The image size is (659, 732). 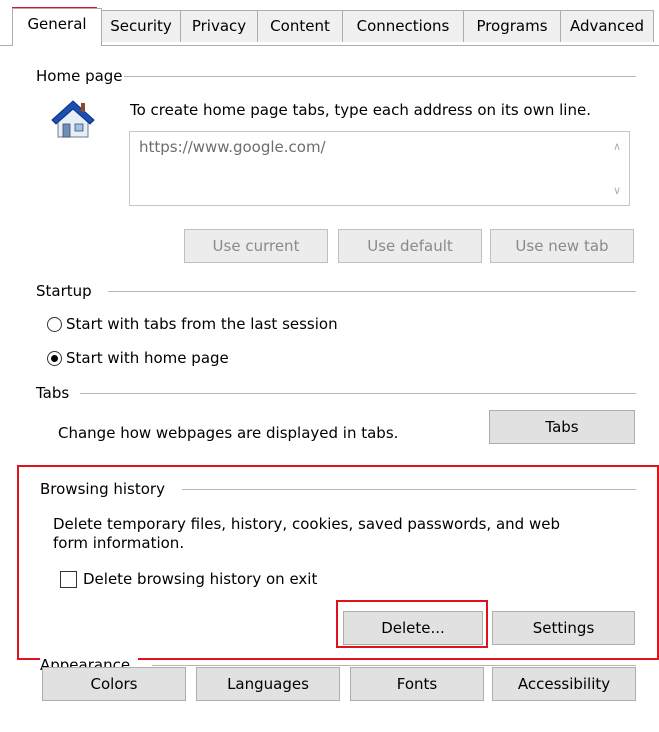 I want to click on fonts-button-label: Fonts, so click(x=417, y=684).